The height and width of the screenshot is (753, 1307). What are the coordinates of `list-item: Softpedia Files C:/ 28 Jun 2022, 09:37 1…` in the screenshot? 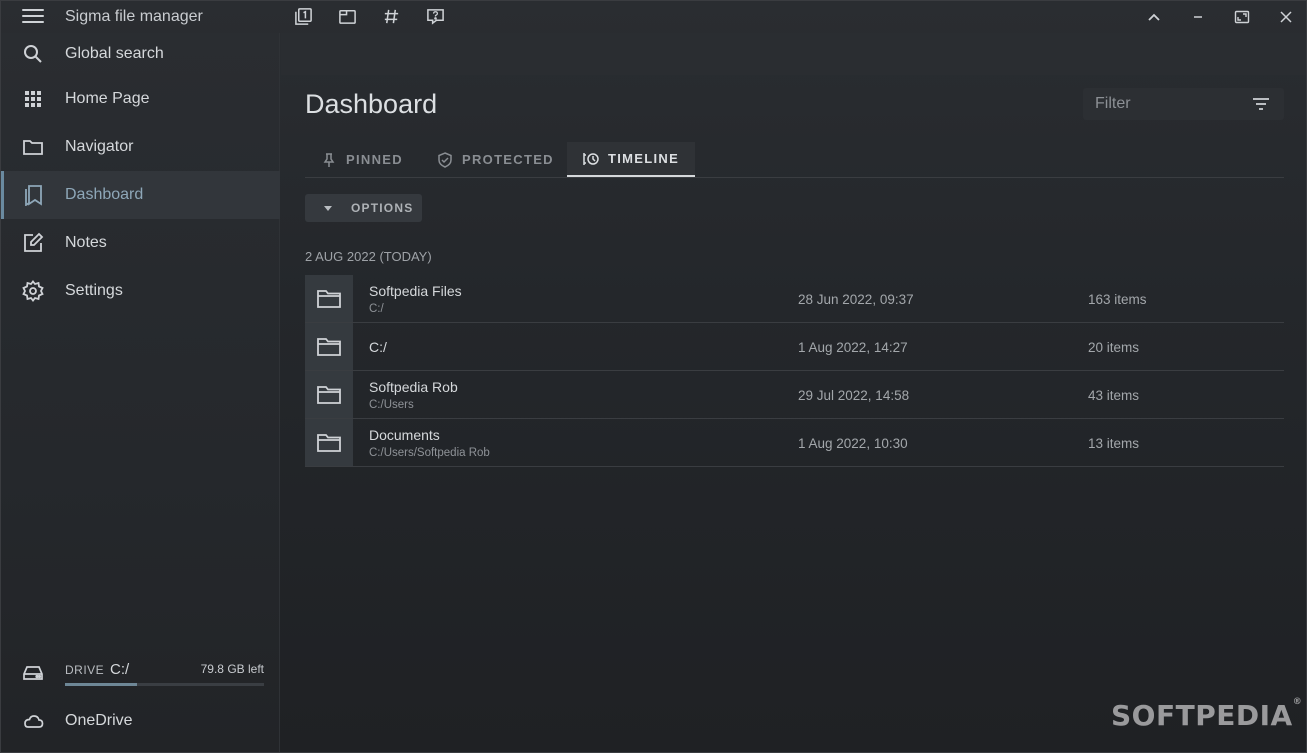 It's located at (794, 299).